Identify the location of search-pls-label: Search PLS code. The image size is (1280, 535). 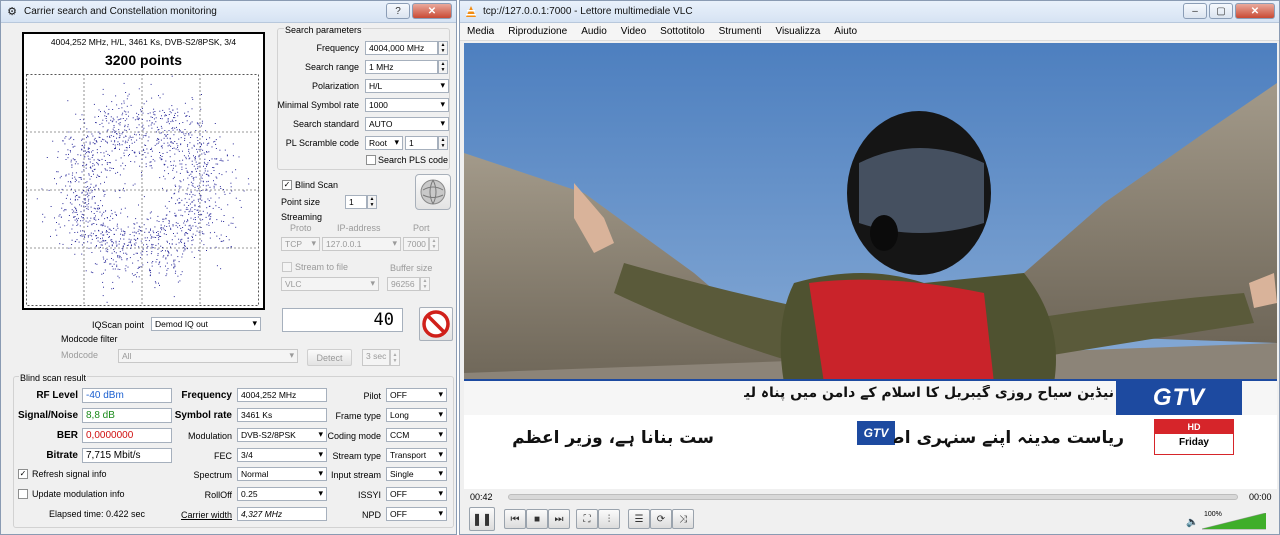
(413, 160).